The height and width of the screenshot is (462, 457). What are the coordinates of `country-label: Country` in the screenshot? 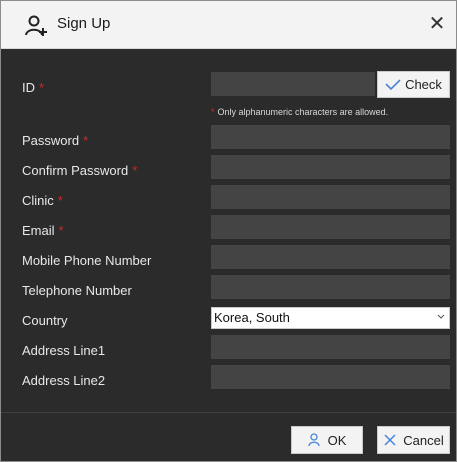 It's located at (45, 320).